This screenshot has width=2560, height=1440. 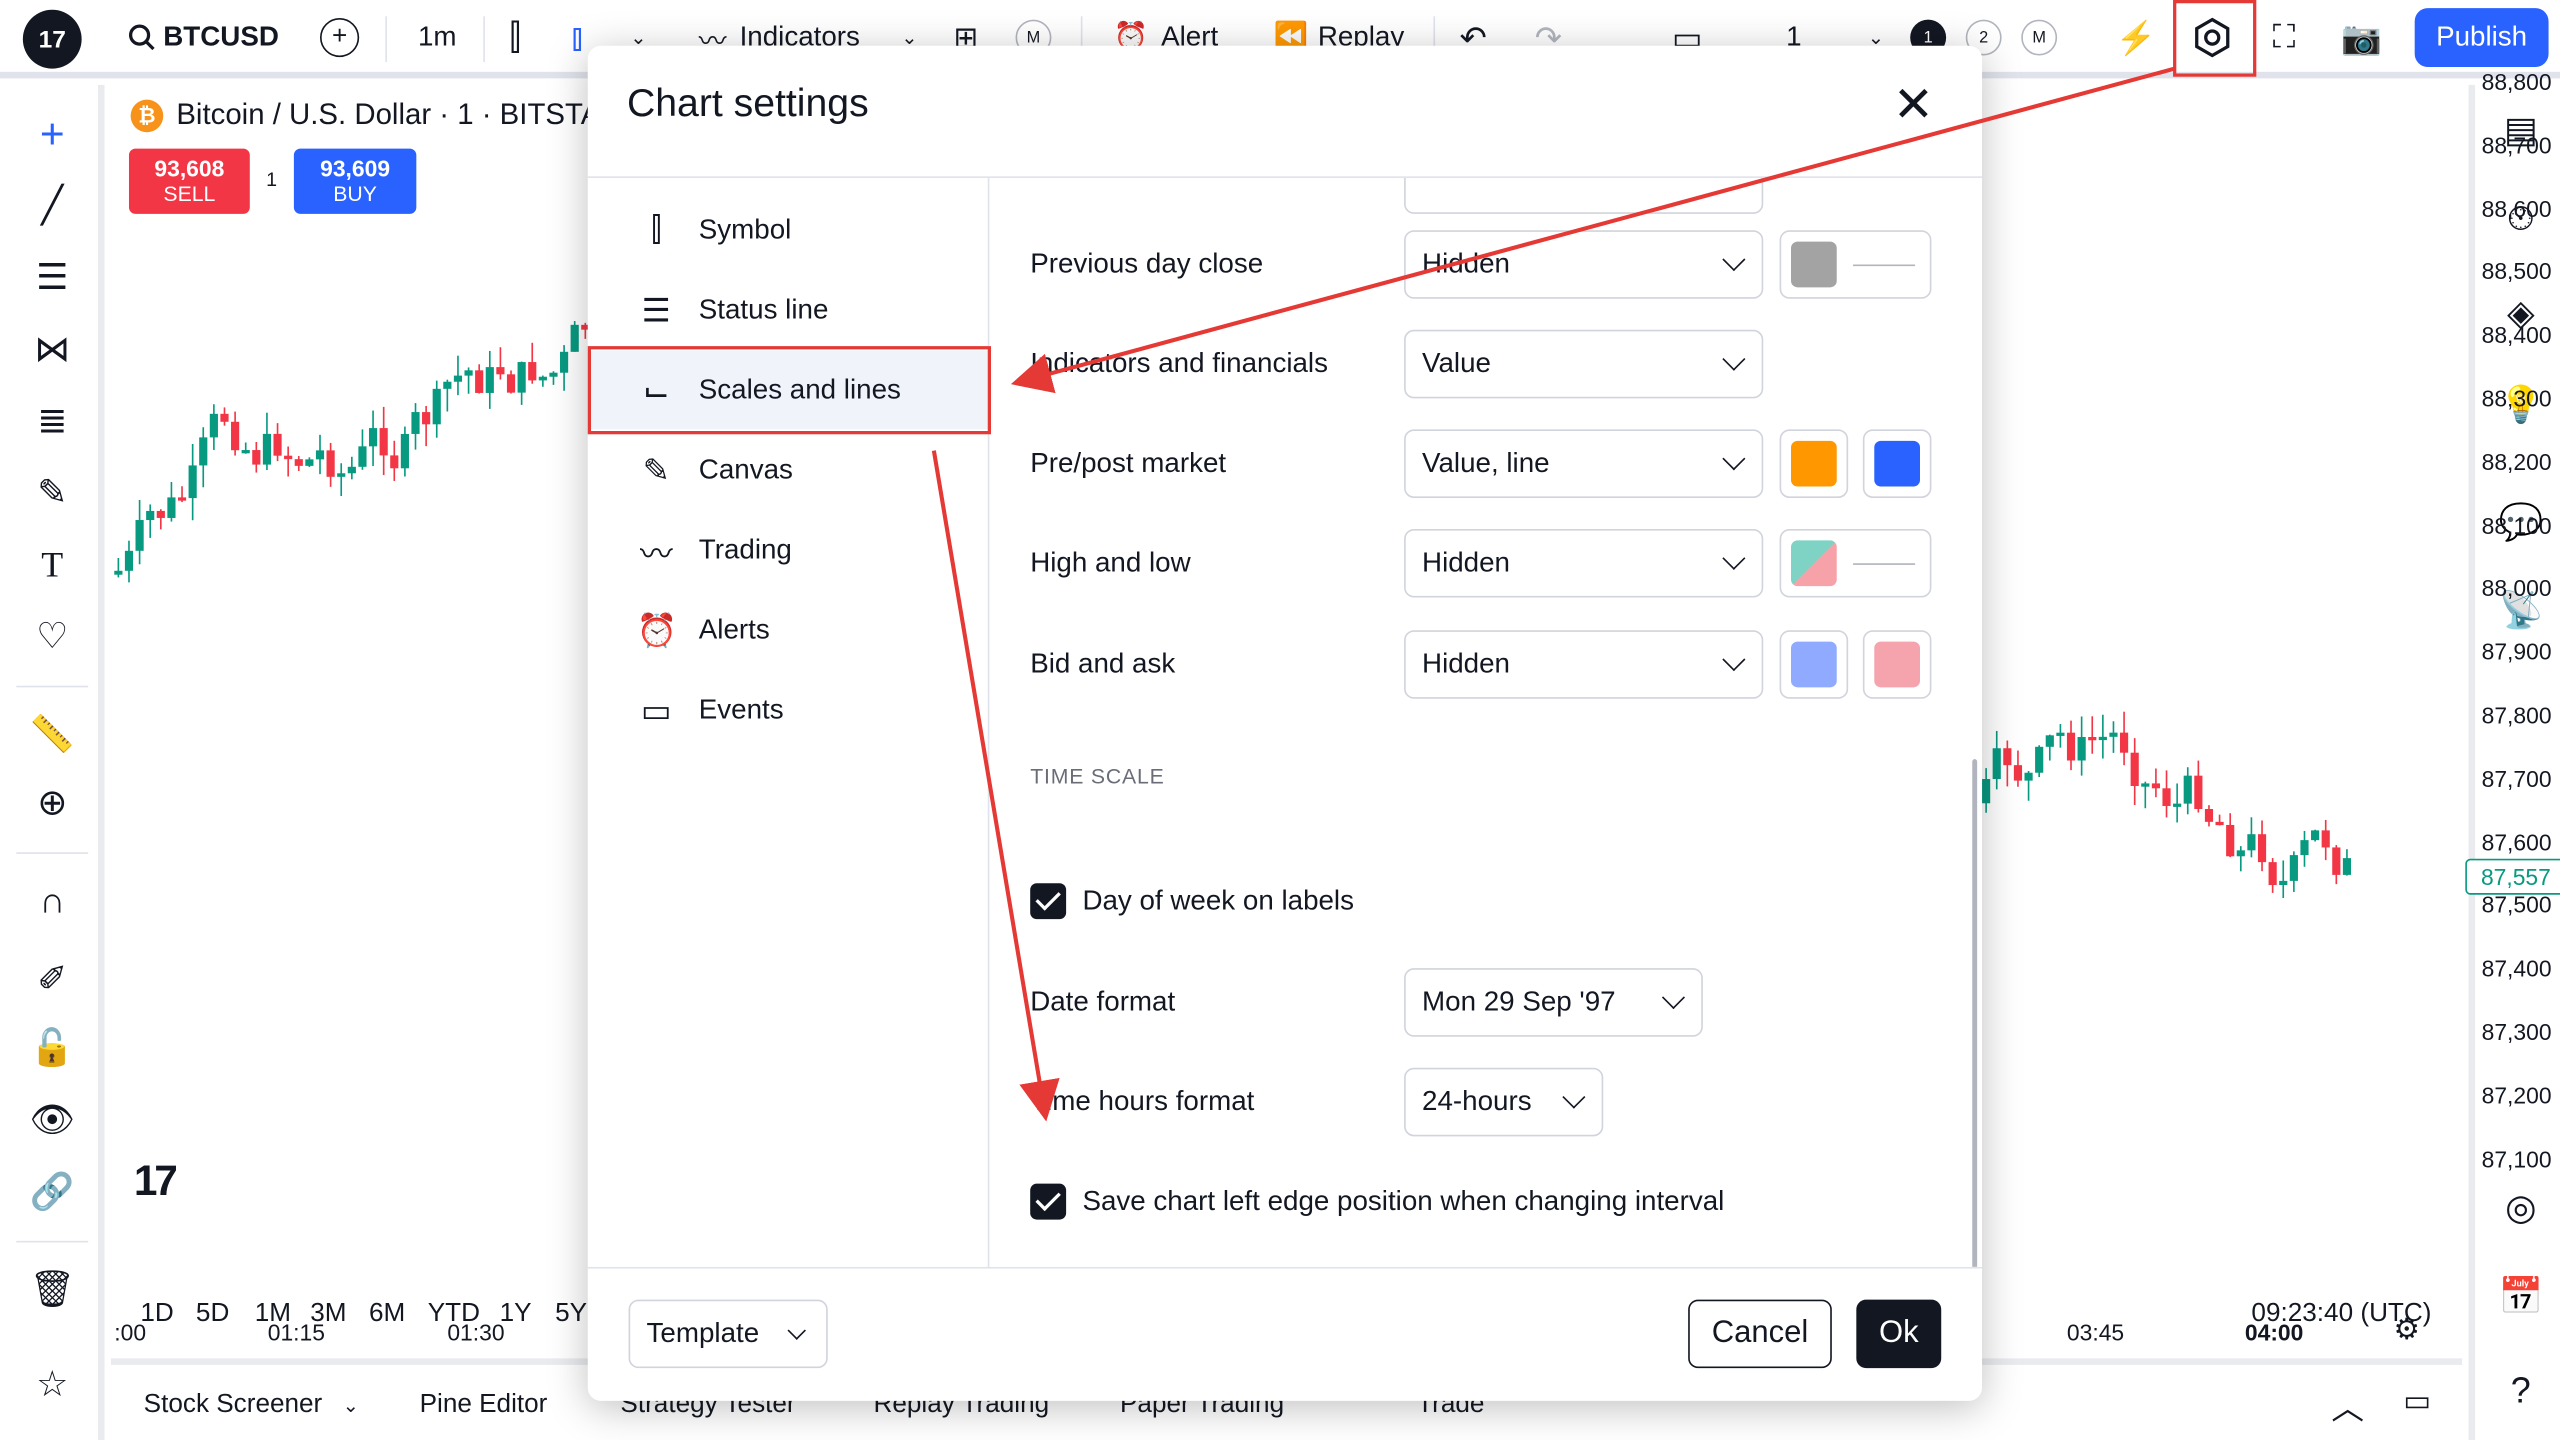 What do you see at coordinates (437, 37) in the screenshot?
I see `interval-button: 1m` at bounding box center [437, 37].